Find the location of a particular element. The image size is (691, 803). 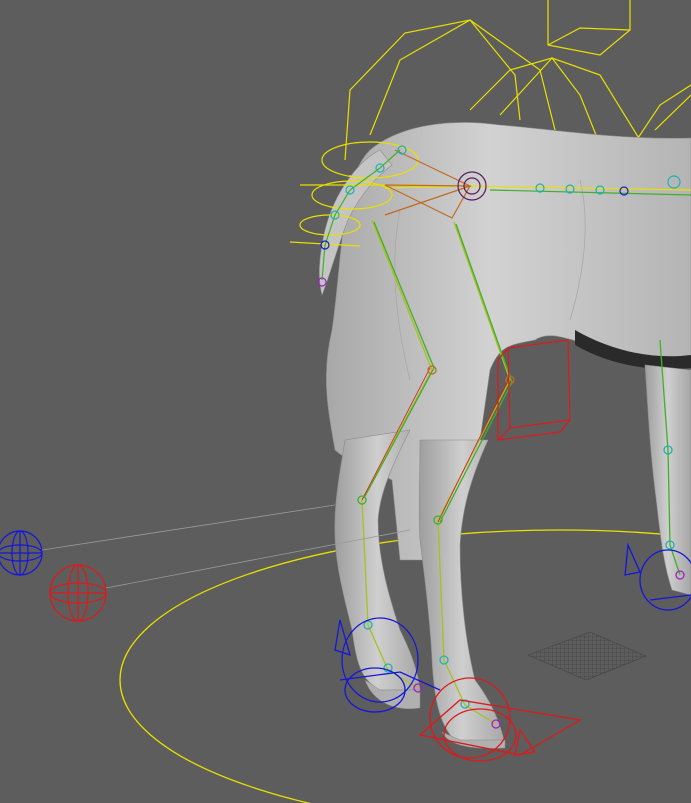

ground-grid-icon is located at coordinates (587, 656).